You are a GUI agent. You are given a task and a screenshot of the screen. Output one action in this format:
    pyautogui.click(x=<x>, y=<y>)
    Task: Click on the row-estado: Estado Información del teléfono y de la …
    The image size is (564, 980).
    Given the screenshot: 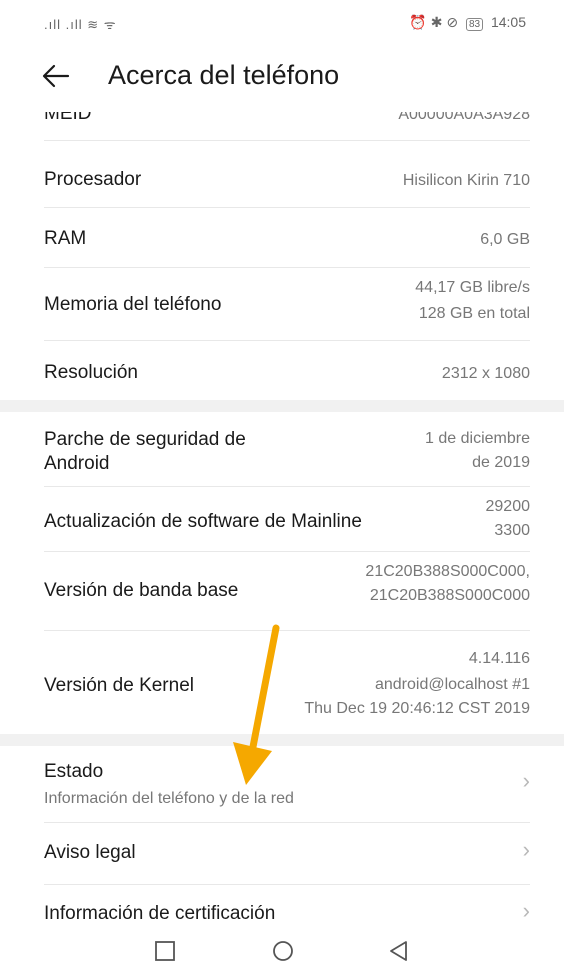 What is the action you would take?
    pyautogui.click(x=282, y=784)
    